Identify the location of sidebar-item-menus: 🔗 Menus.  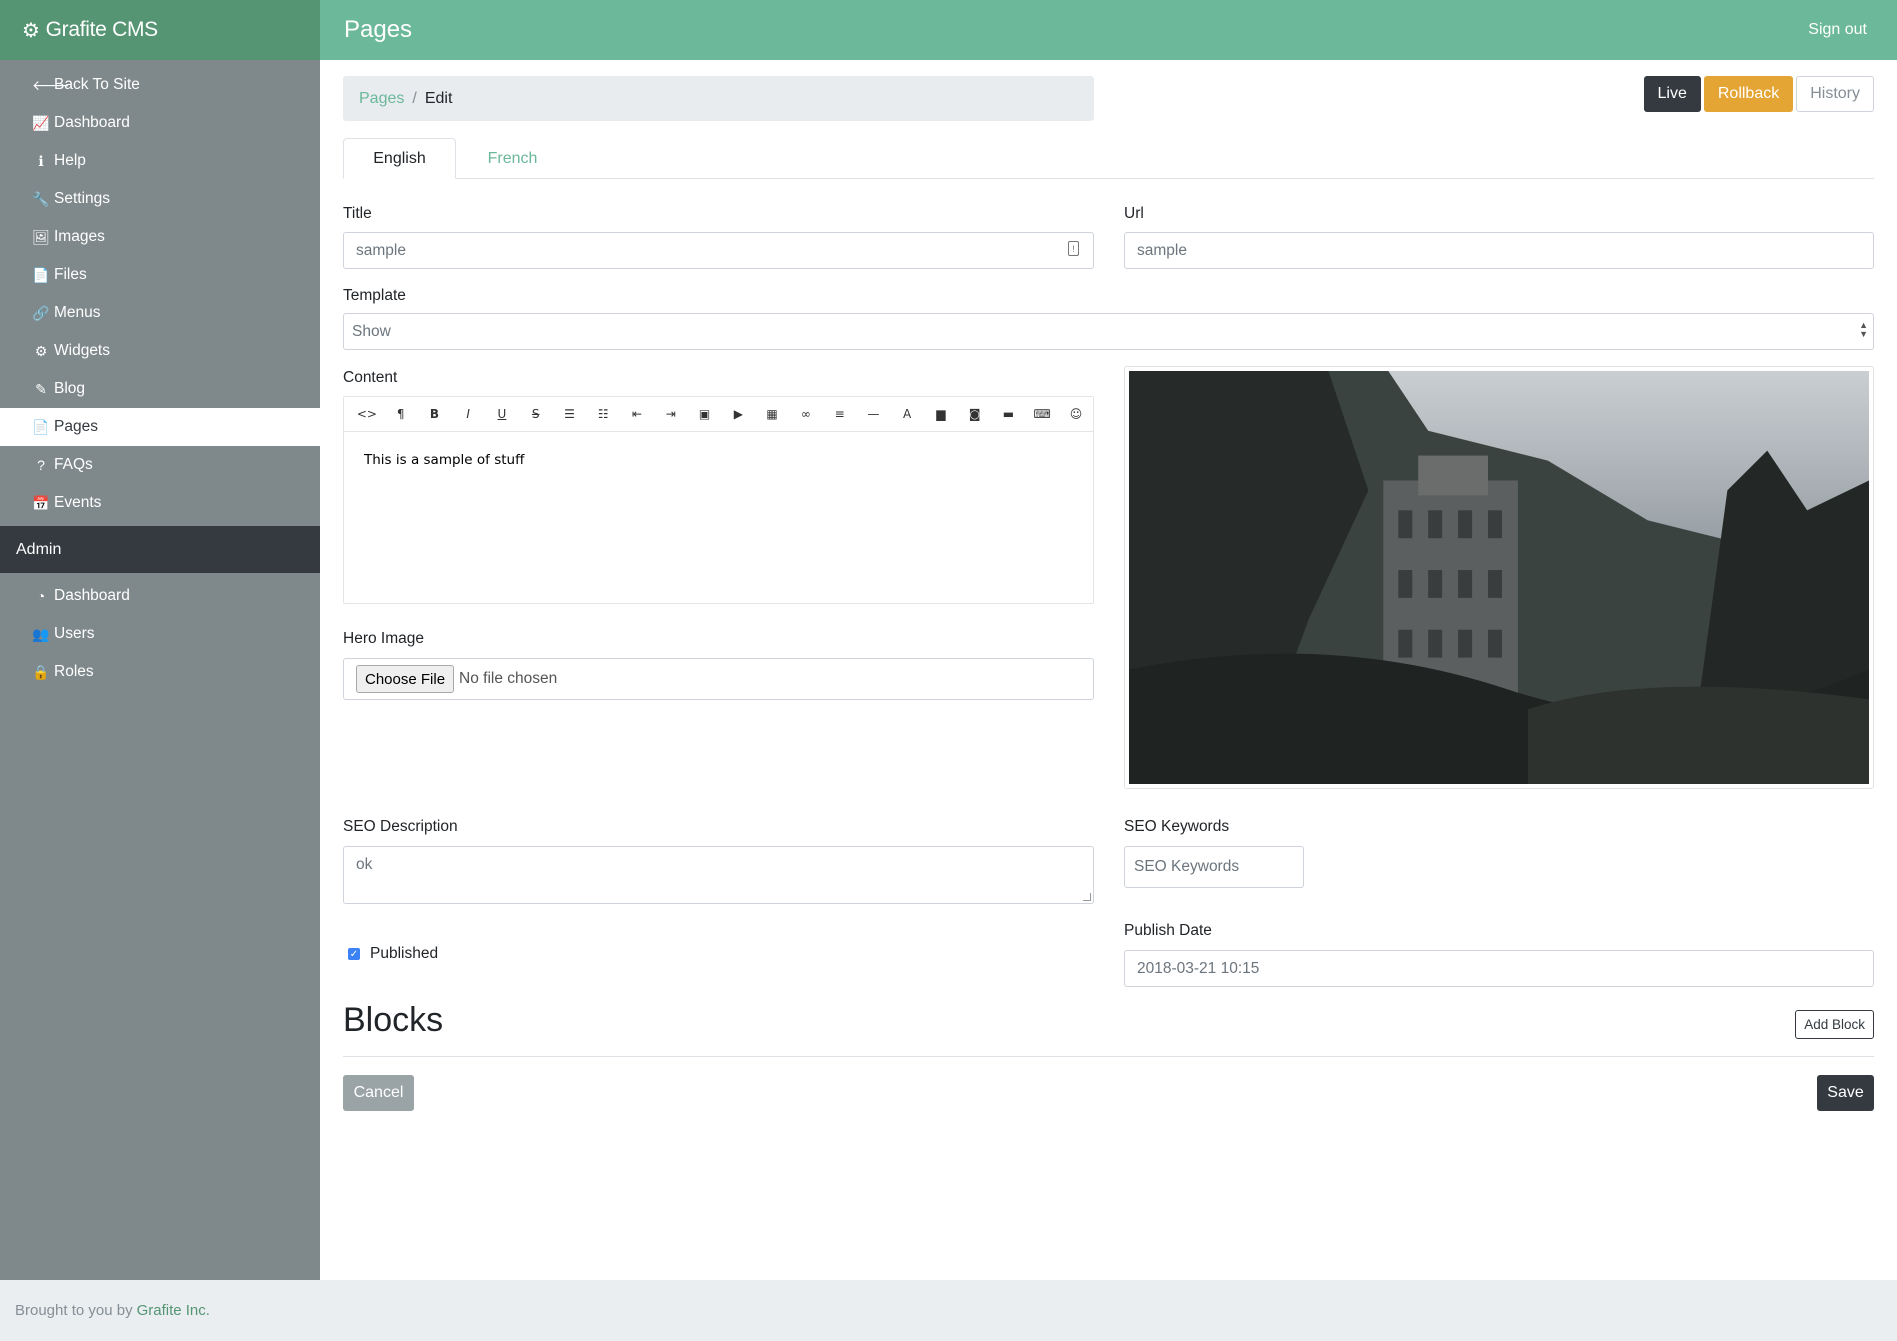
(160, 313).